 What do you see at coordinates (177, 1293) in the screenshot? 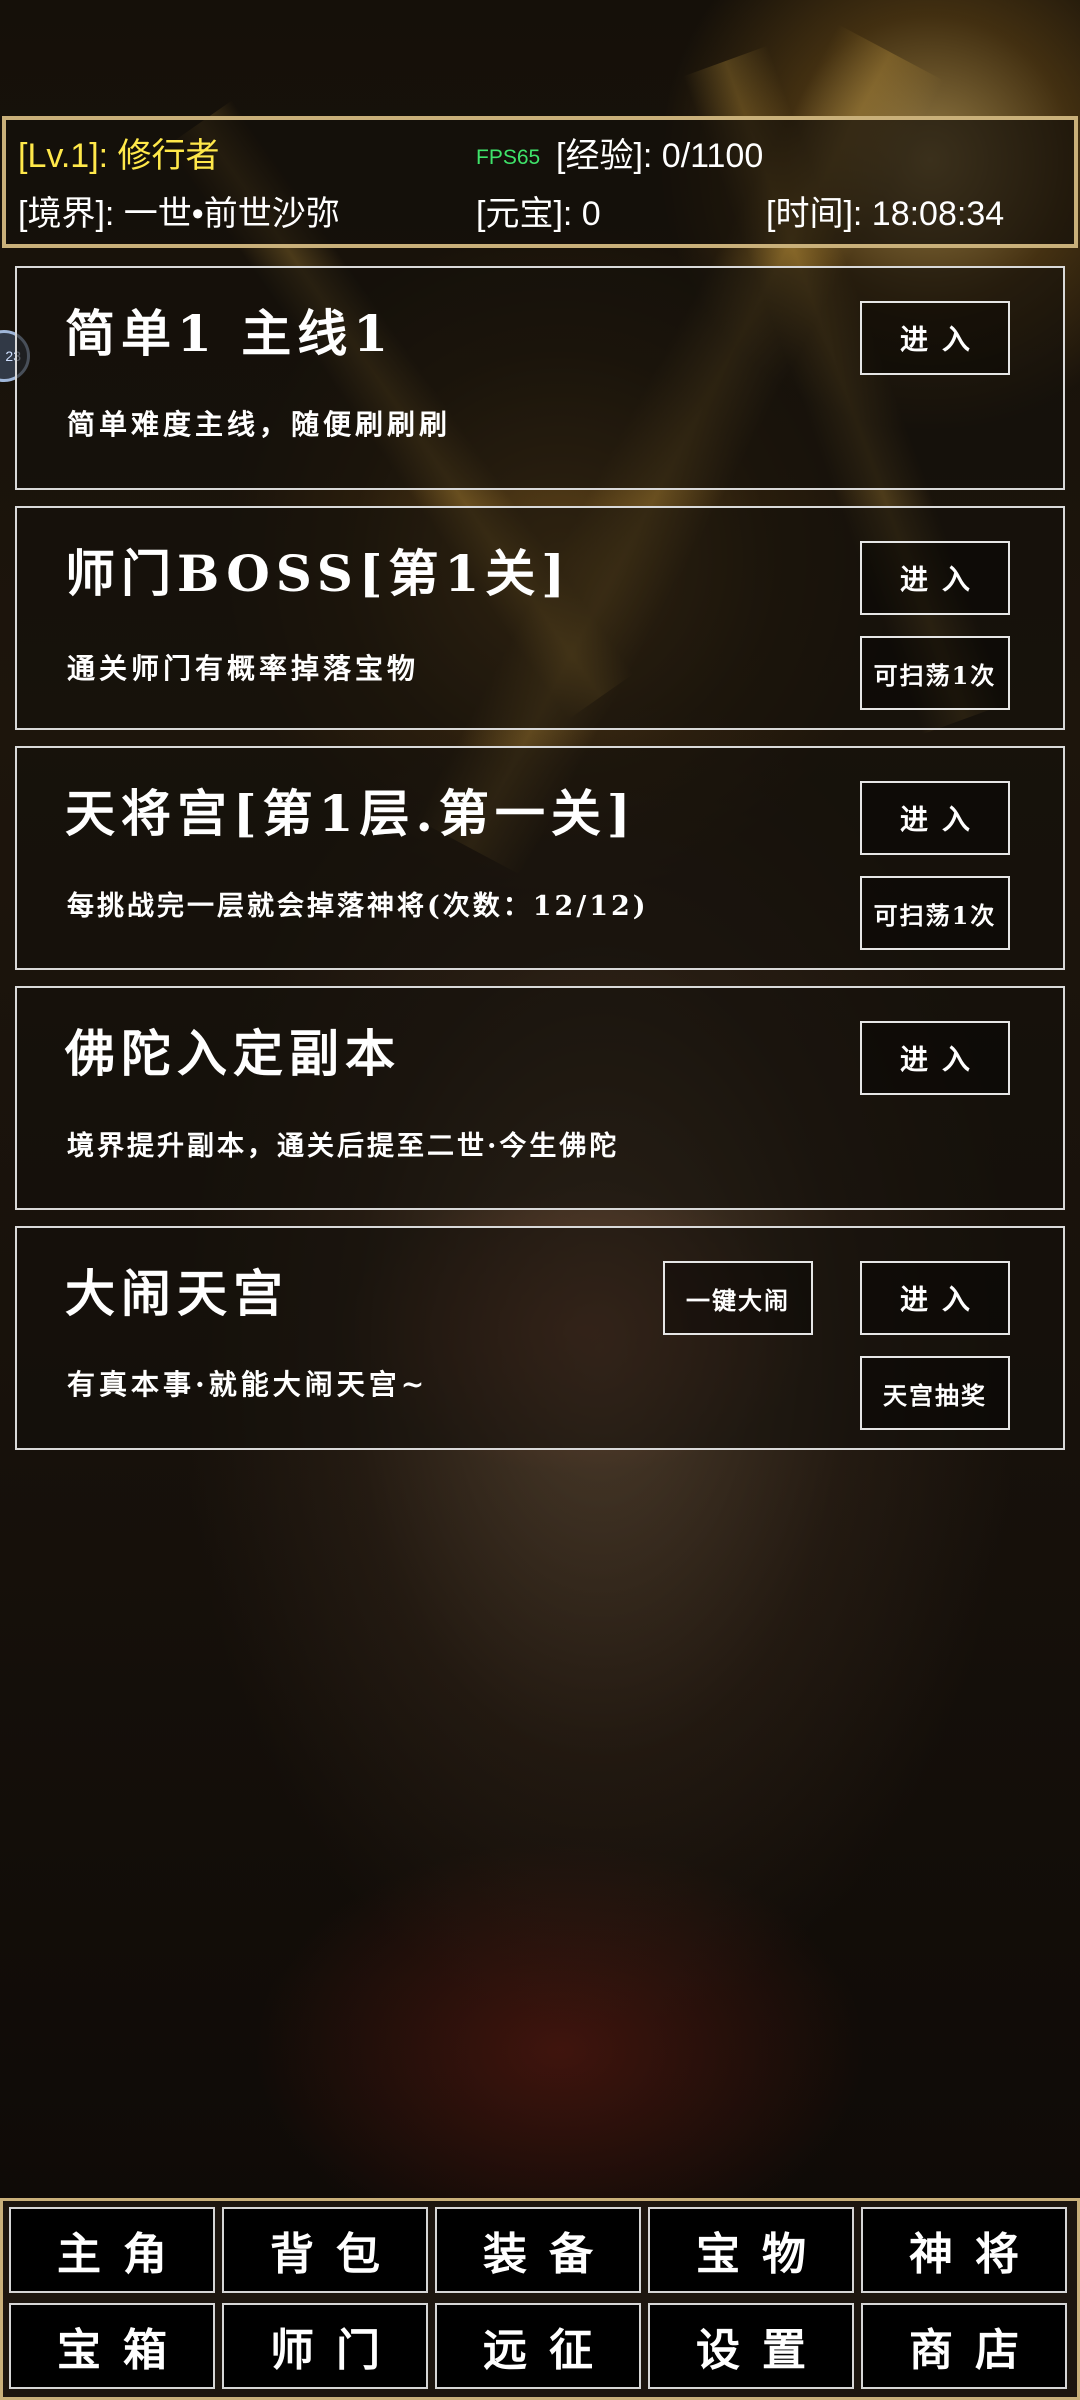
I see `card-title: 大闹天宫` at bounding box center [177, 1293].